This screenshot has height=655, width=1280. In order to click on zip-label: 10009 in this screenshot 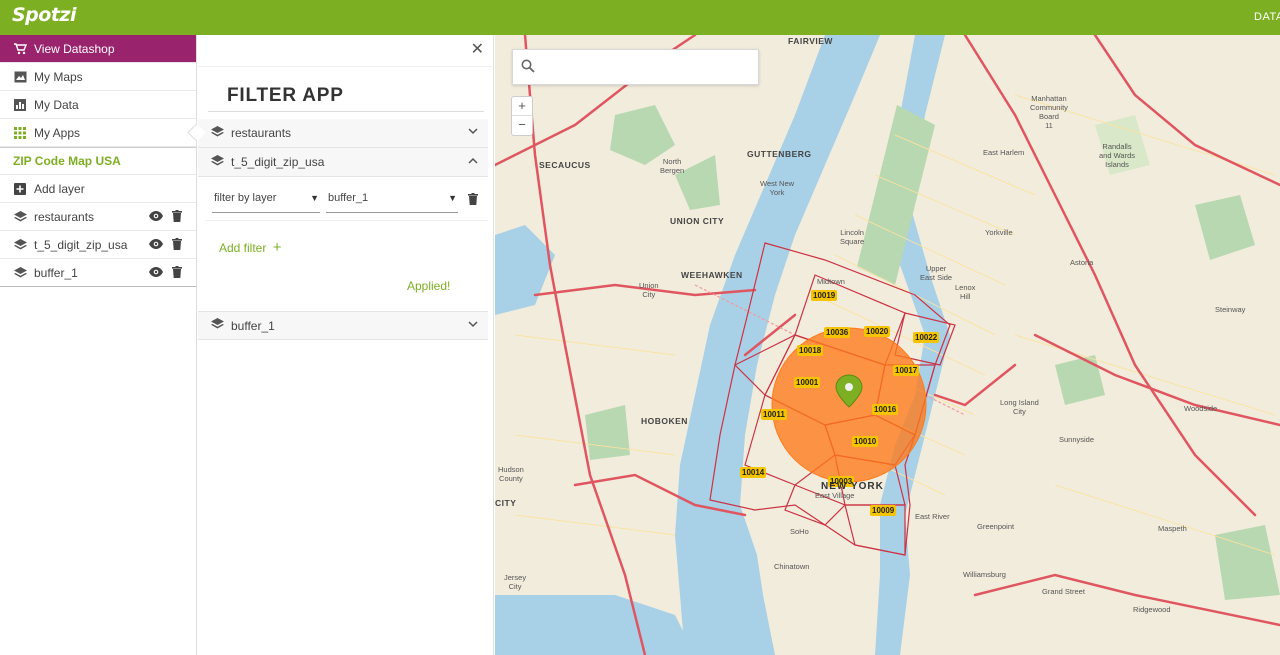, I will do `click(883, 510)`.